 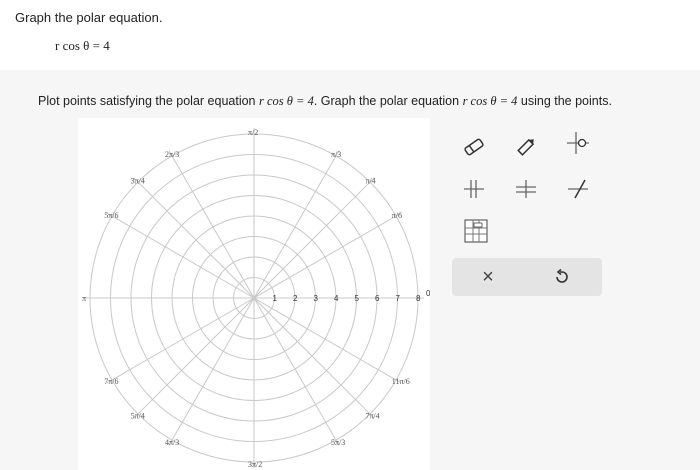 I want to click on undo-button, so click(x=562, y=277).